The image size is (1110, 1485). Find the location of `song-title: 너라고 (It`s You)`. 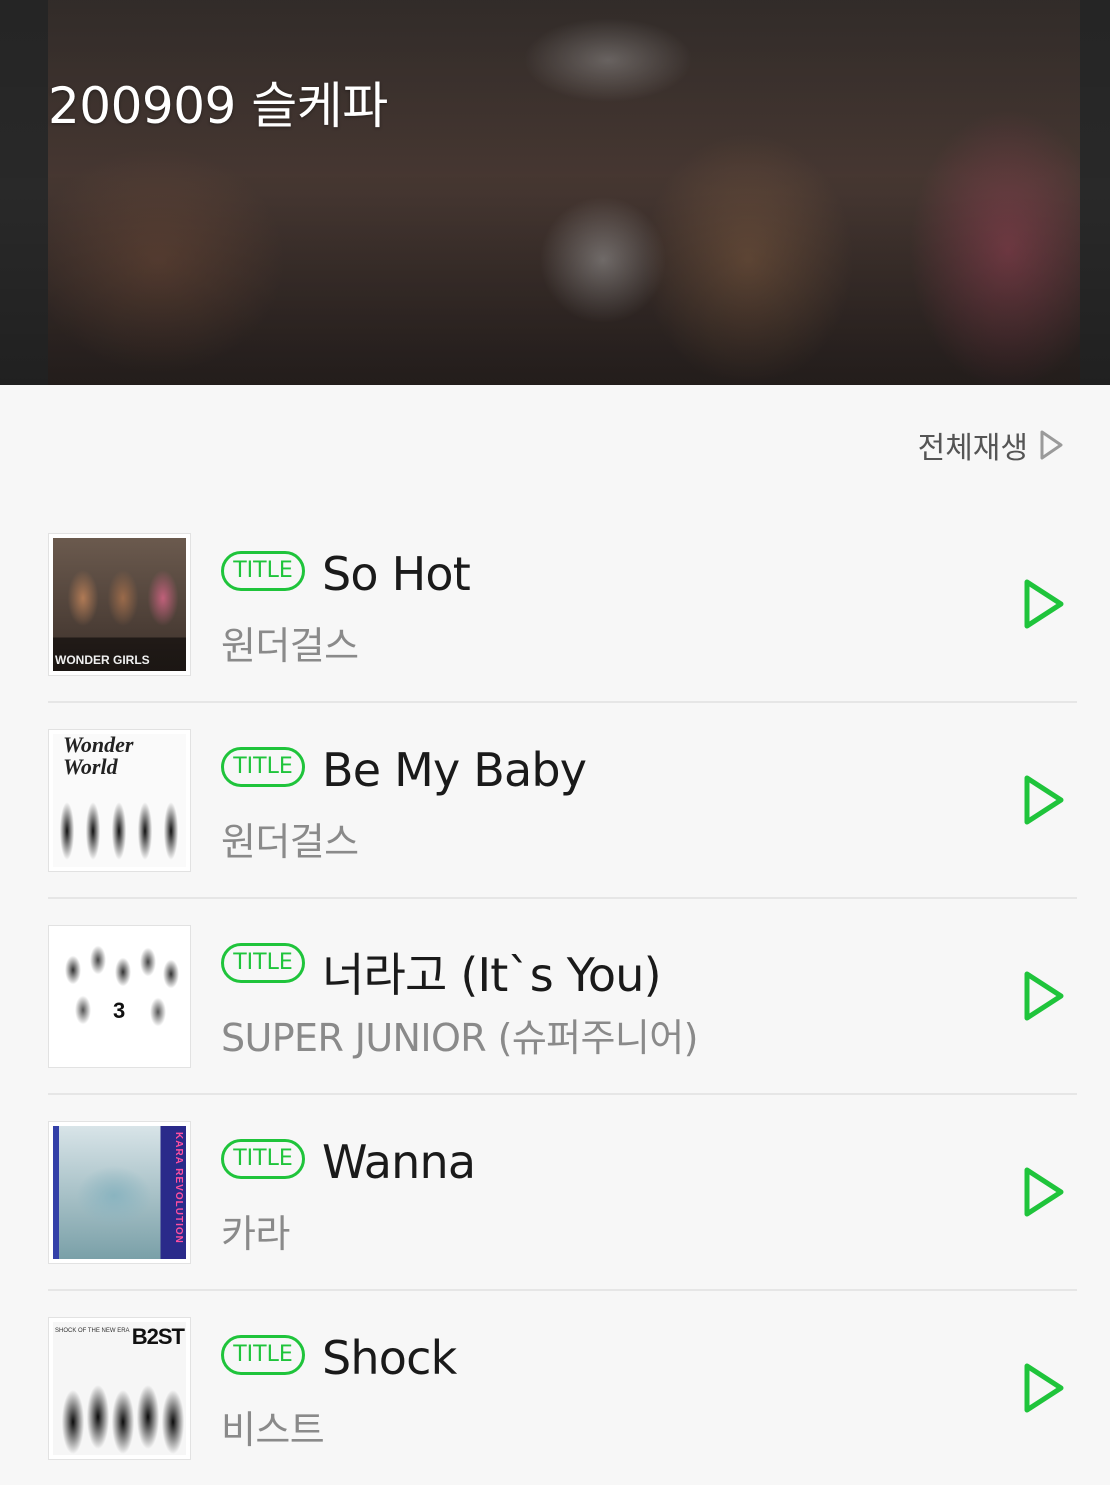

song-title: 너라고 (It`s You) is located at coordinates (492, 975).